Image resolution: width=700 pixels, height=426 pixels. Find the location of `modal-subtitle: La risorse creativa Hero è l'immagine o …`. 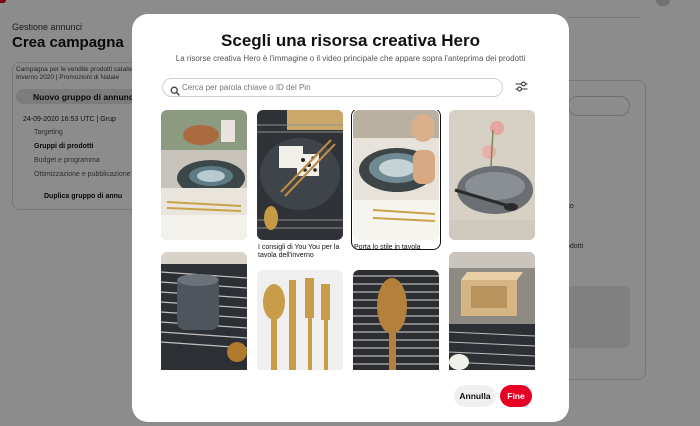

modal-subtitle: La risorse creativa Hero è l'immagine o … is located at coordinates (350, 58).